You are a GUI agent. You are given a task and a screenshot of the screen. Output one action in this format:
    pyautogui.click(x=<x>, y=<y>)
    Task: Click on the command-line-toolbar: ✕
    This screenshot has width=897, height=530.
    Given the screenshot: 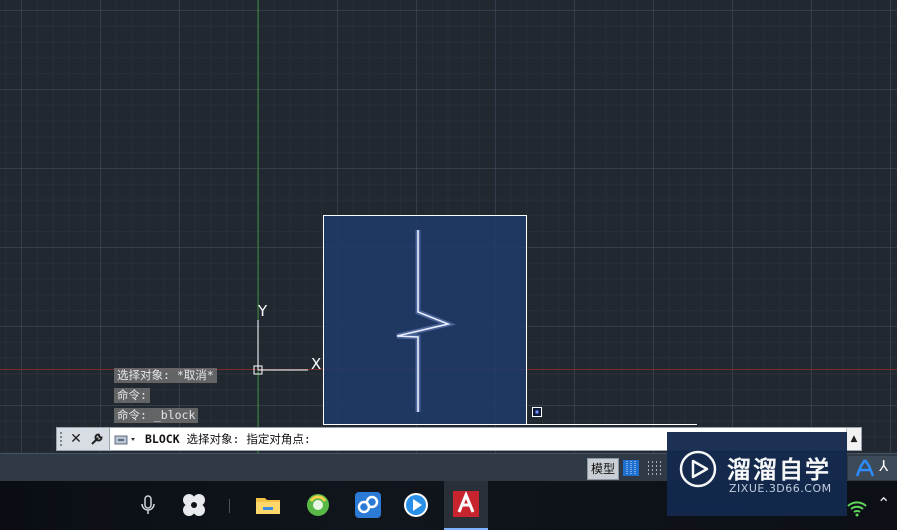 What is the action you would take?
    pyautogui.click(x=83, y=439)
    